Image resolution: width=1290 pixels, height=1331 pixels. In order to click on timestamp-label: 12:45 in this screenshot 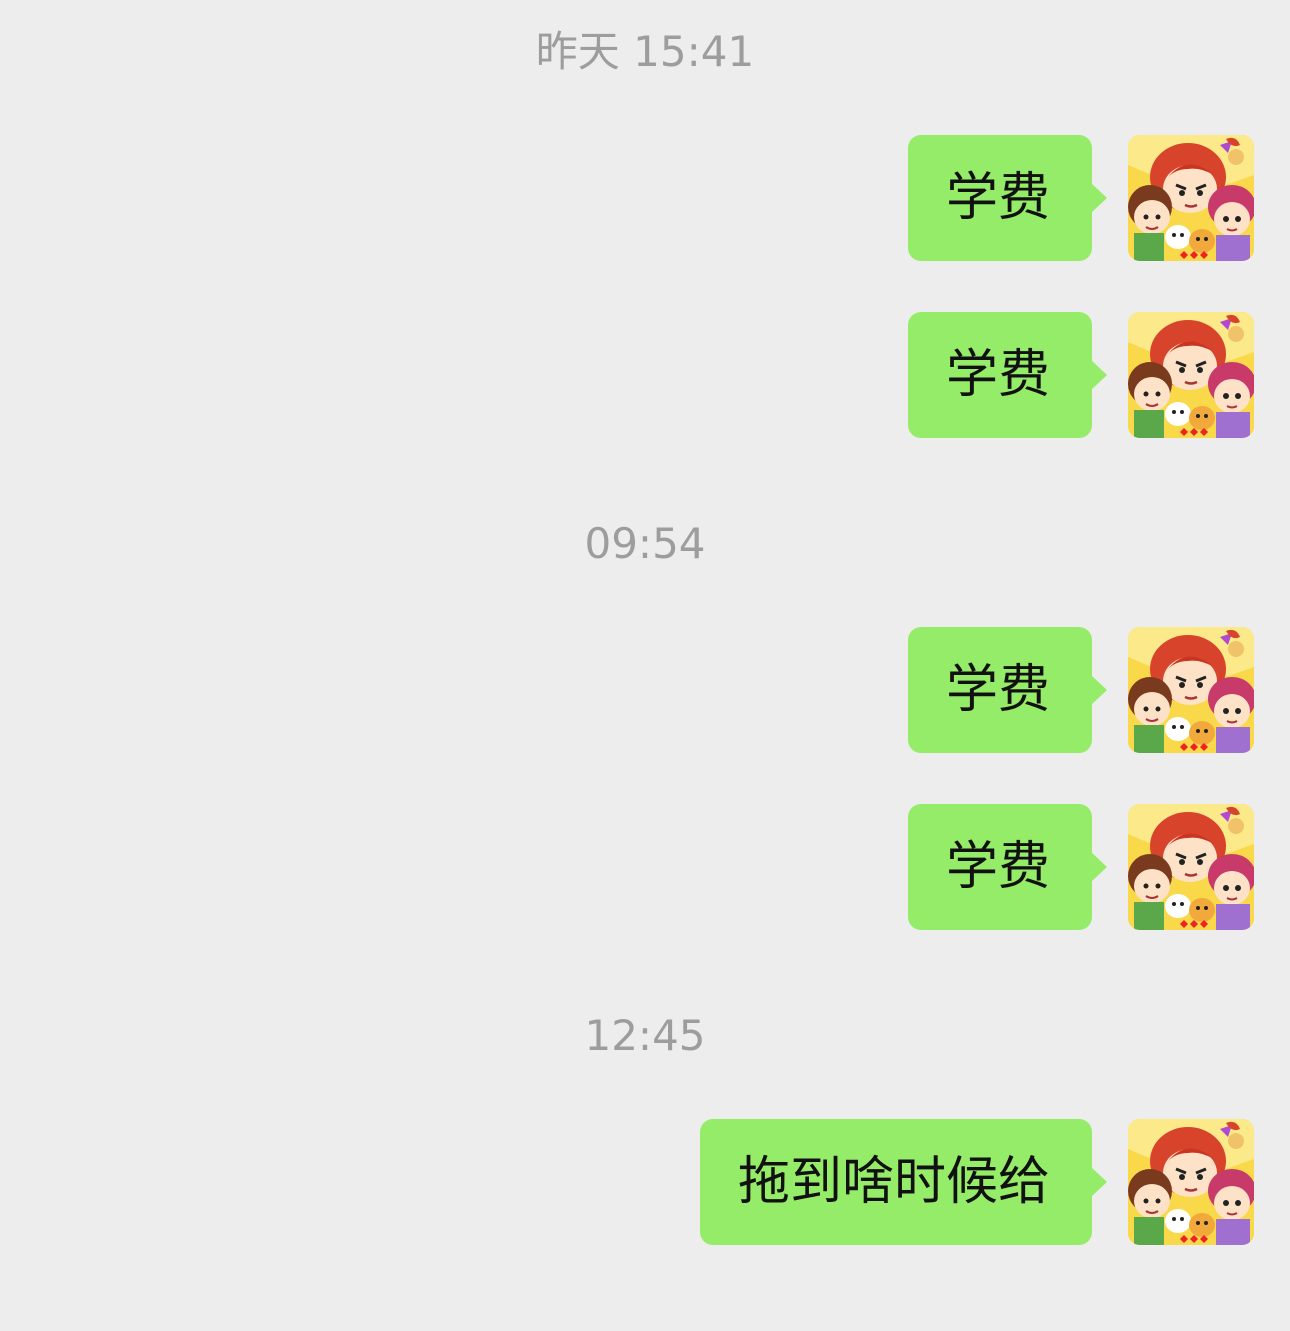, I will do `click(645, 1035)`.